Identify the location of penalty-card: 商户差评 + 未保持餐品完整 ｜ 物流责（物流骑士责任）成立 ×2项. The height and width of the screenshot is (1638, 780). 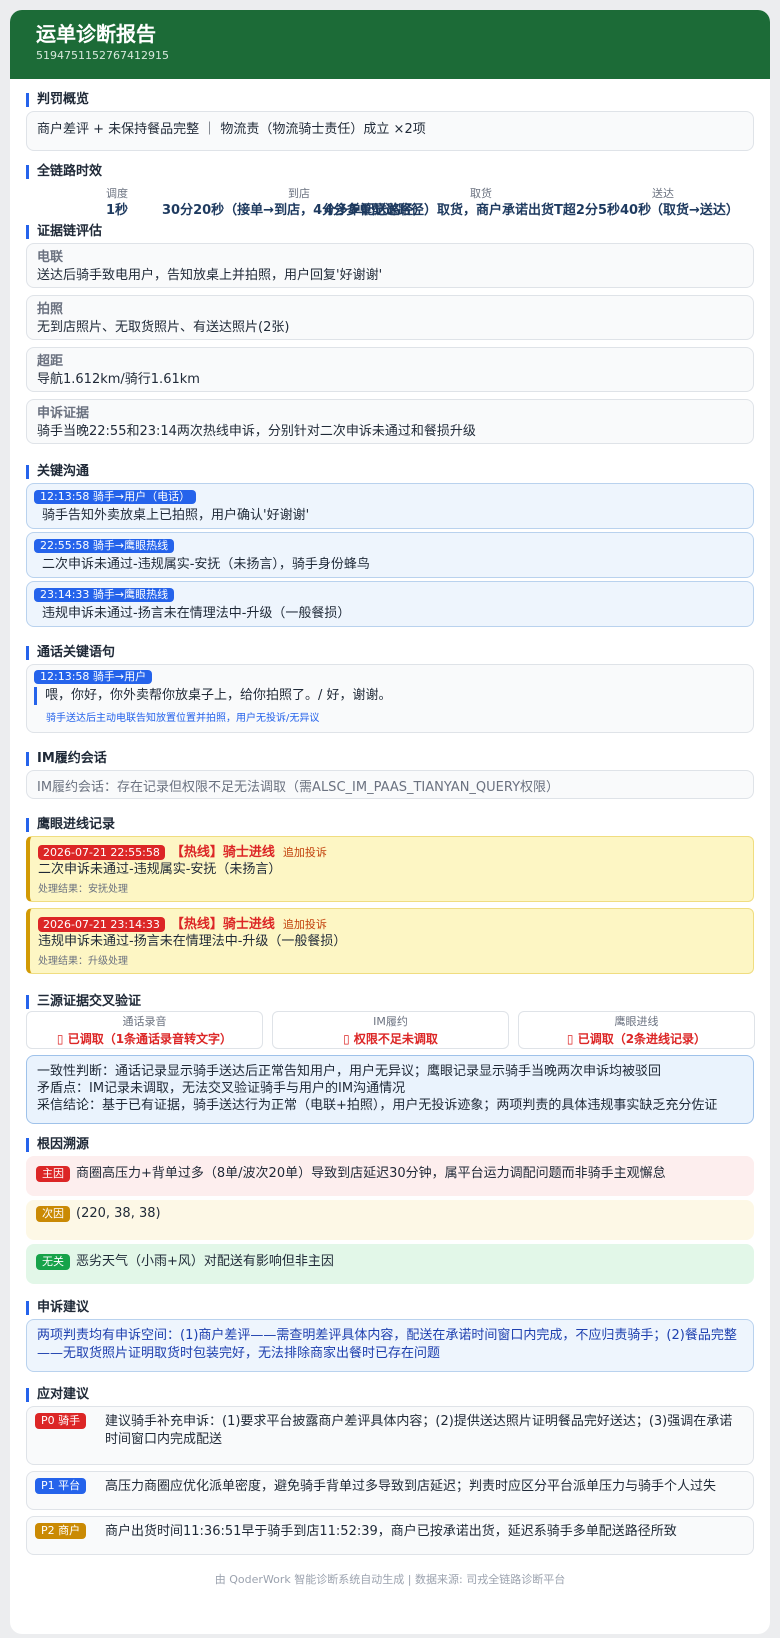
(390, 131).